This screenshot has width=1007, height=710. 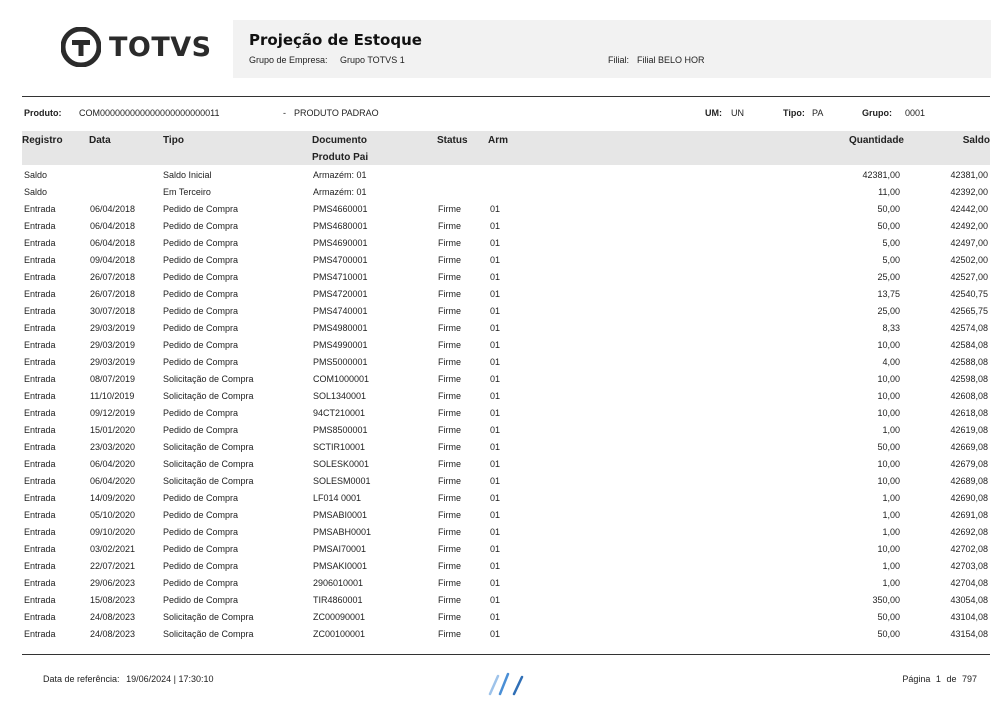 I want to click on cell-saldo: 42619,08, so click(x=969, y=430).